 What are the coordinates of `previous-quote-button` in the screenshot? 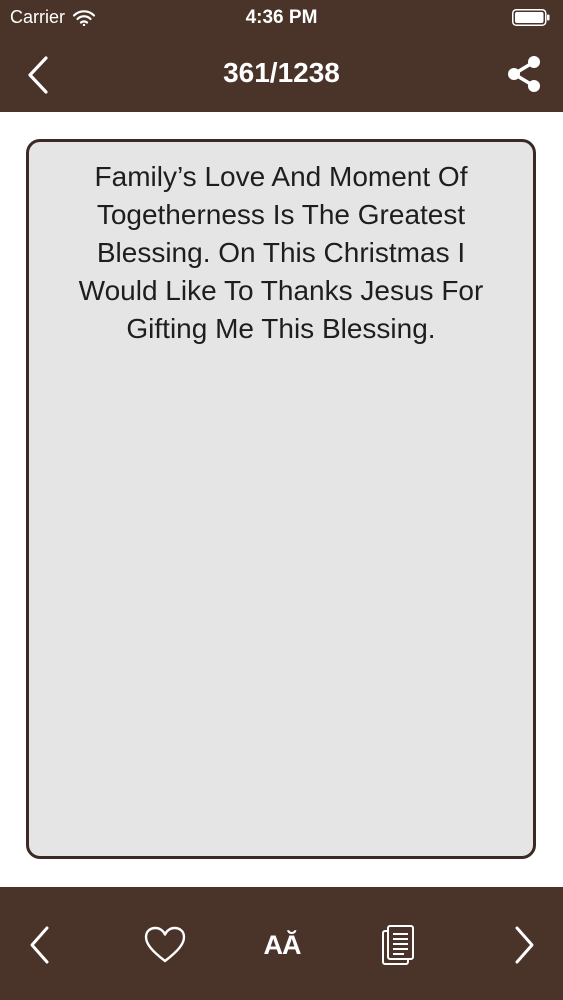 It's located at (40, 945).